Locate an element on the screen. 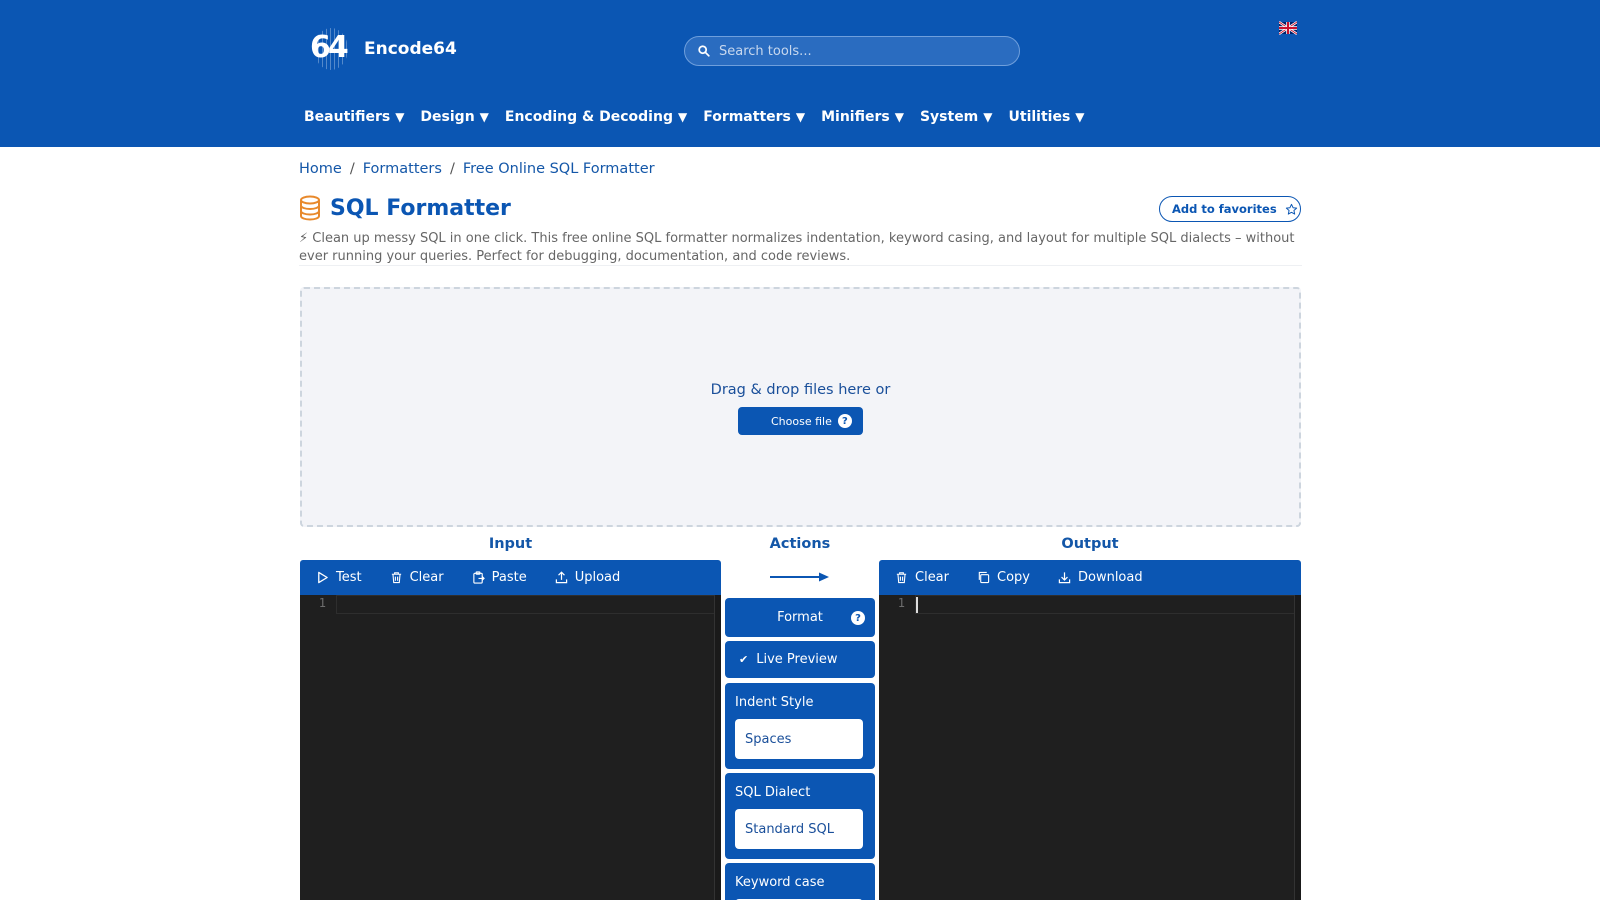 Image resolution: width=1600 pixels, height=900 pixels. download-label: Download is located at coordinates (1110, 577).